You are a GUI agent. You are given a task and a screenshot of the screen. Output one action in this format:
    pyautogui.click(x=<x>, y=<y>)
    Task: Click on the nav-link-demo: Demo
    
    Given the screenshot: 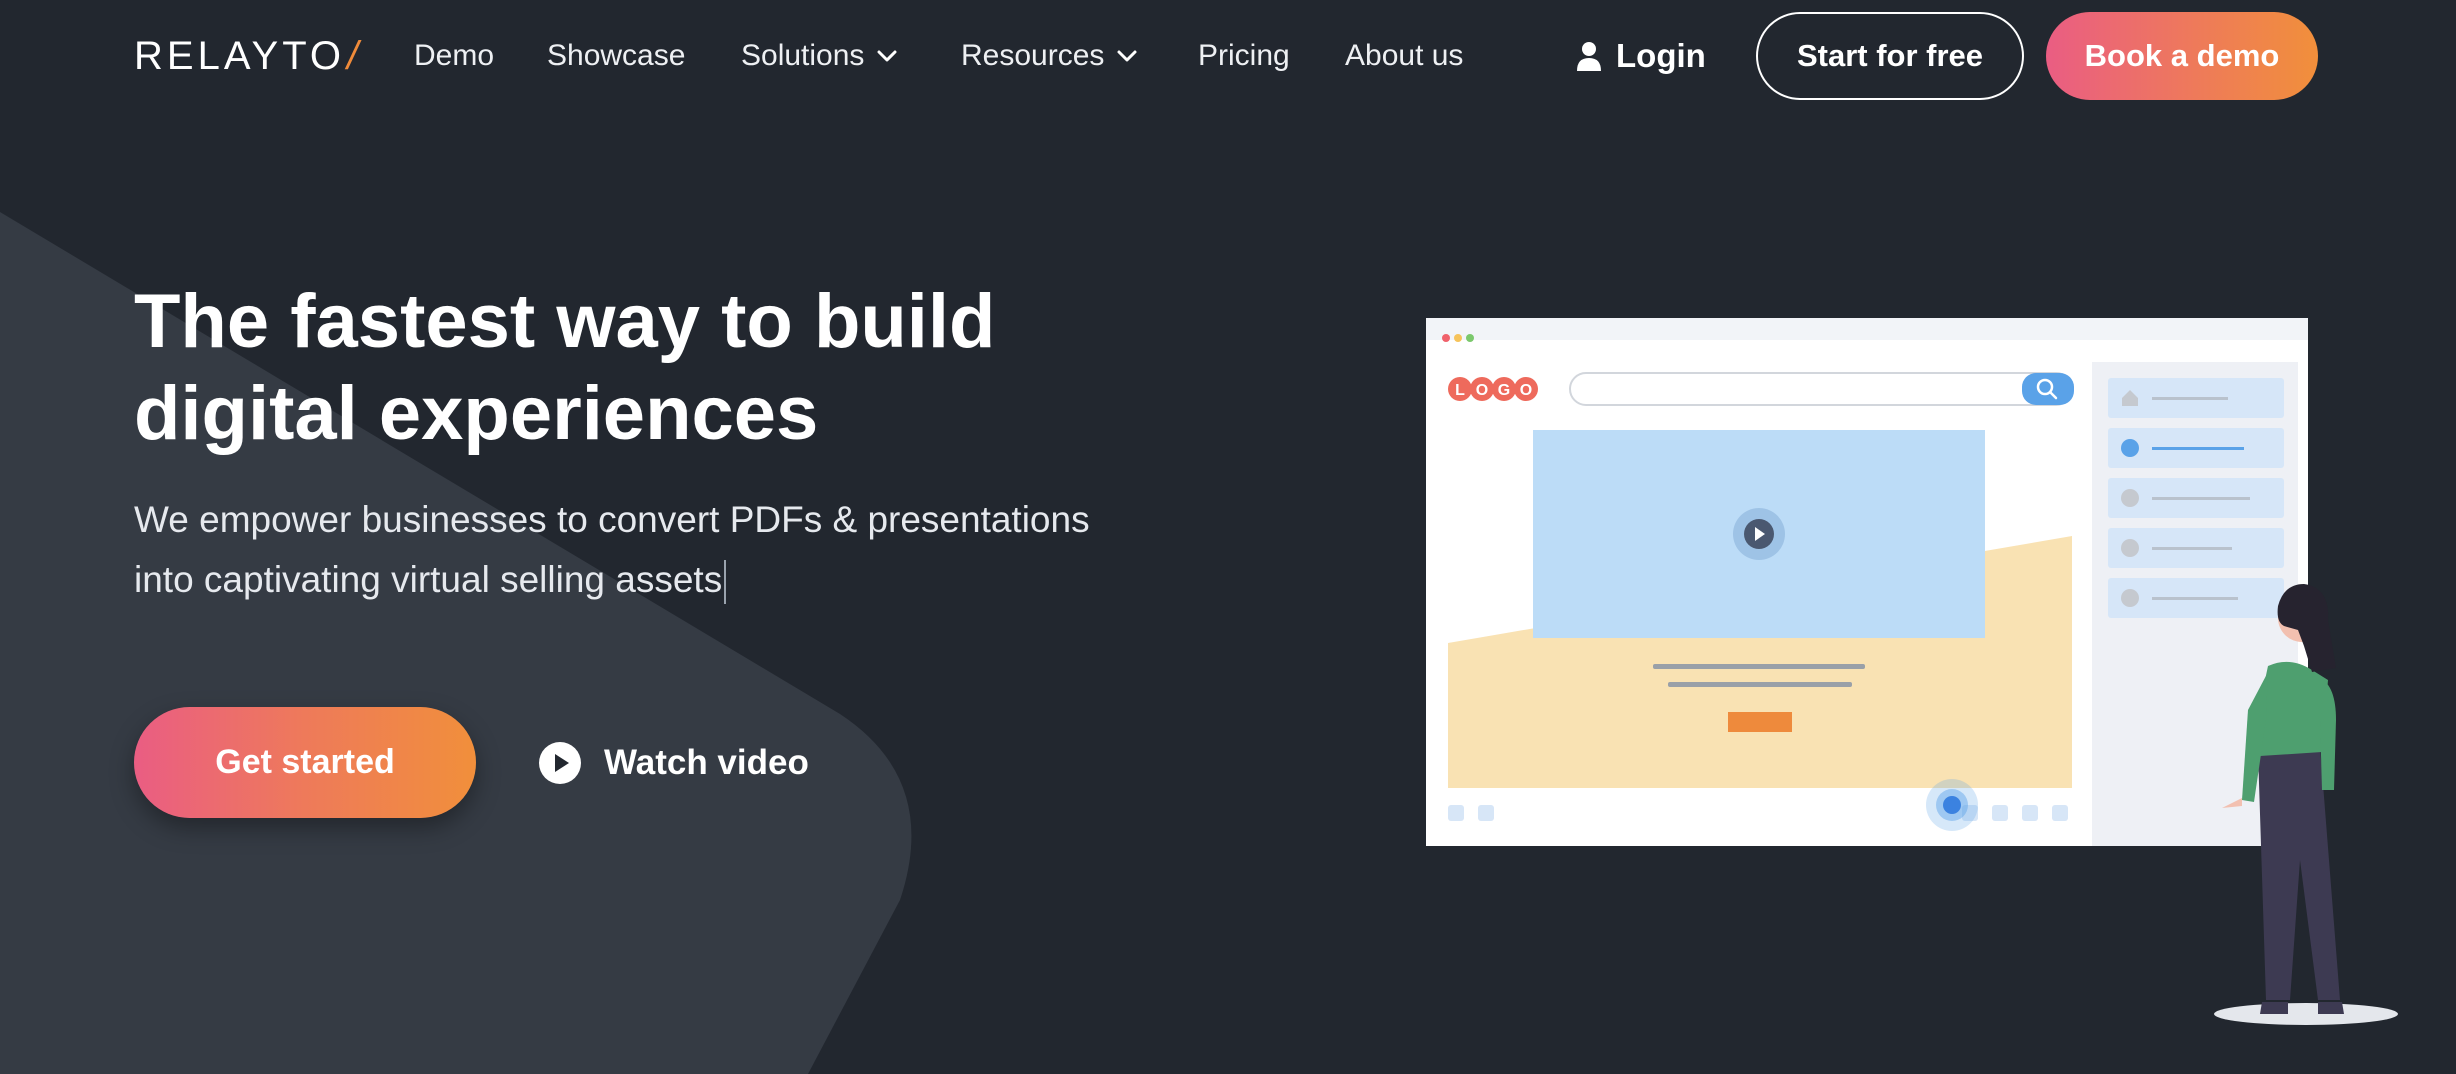 What is the action you would take?
    pyautogui.click(x=454, y=56)
    